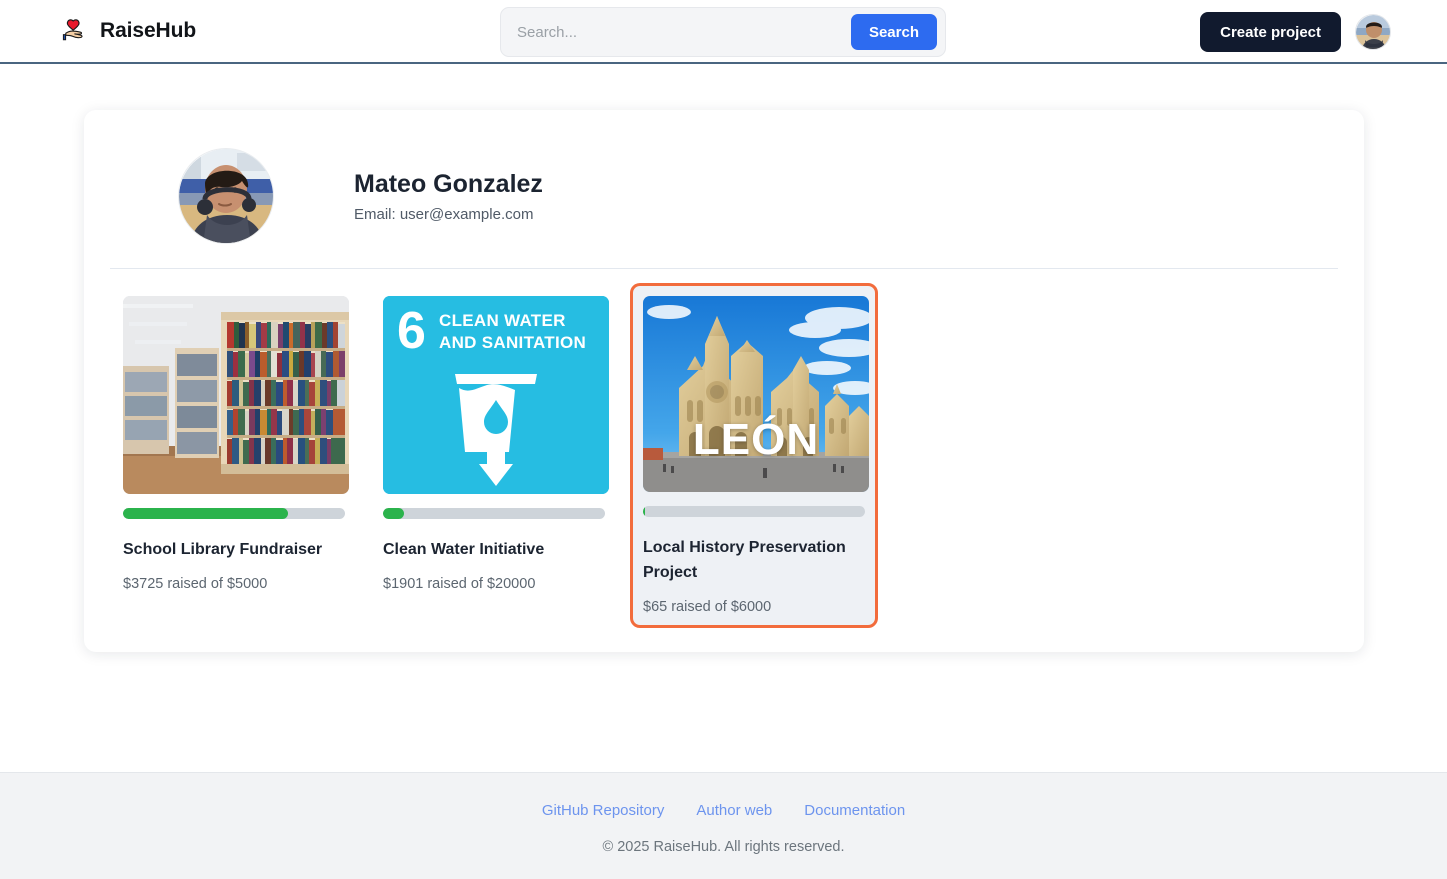 The width and height of the screenshot is (1447, 879). I want to click on create-project-button: Create project, so click(1270, 32).